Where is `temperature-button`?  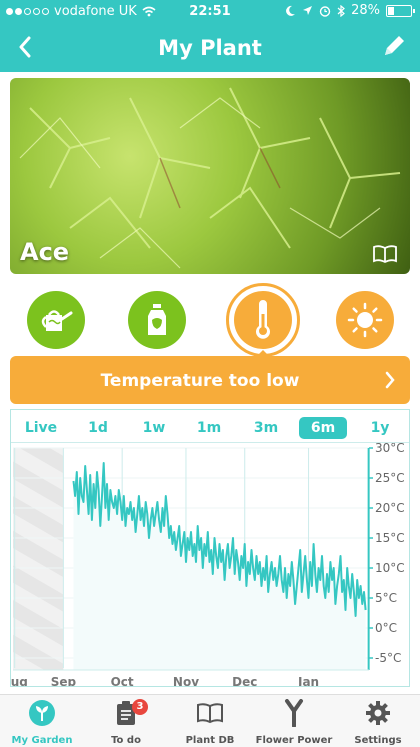
temperature-button is located at coordinates (263, 320).